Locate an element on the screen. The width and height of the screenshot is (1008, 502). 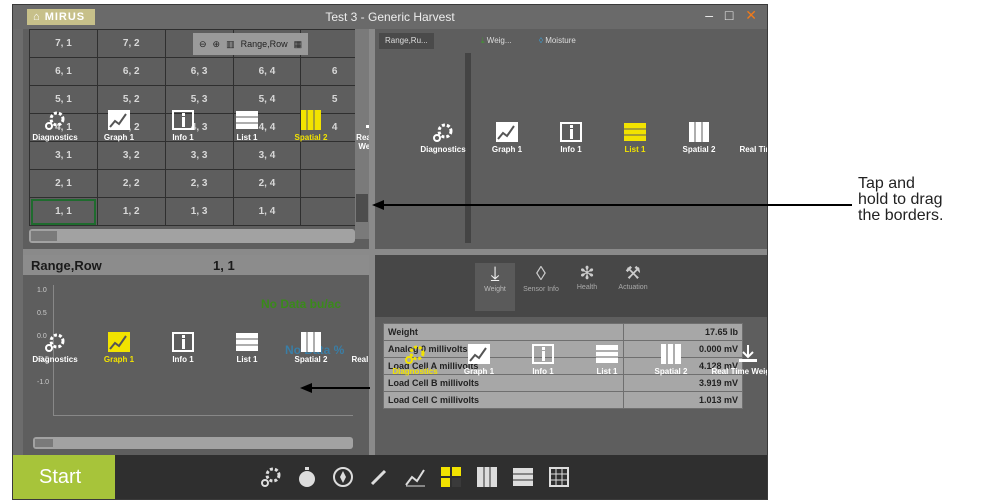
drag-hint-annotation: Tap and hold to drag the borders. is located at coordinates (901, 199).